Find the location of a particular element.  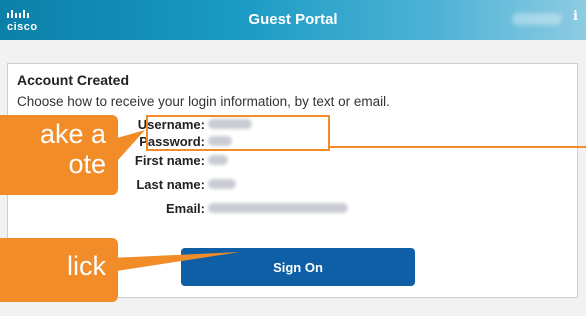

note-callout: ake a ote is located at coordinates (59, 155).